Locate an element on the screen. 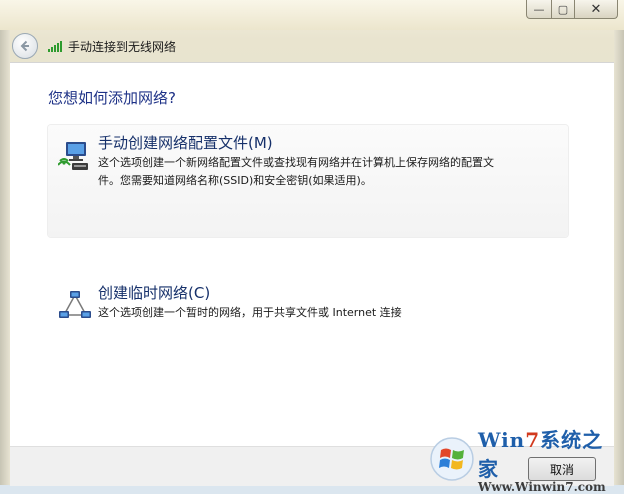  minimize-button: — is located at coordinates (539, 9).